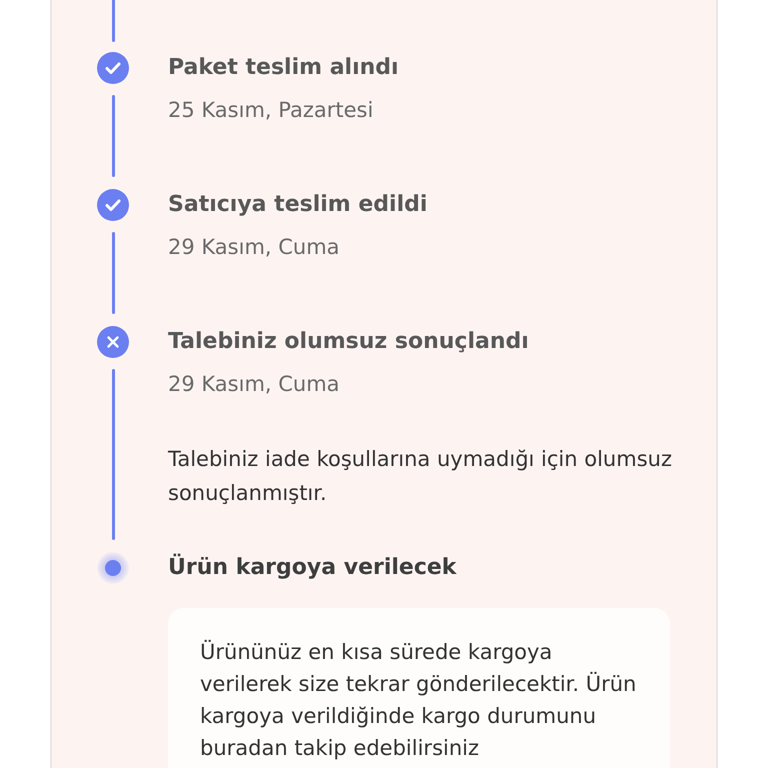  I want to click on step-title: Talebiniz olumsuz sonuçlandı, so click(349, 342).